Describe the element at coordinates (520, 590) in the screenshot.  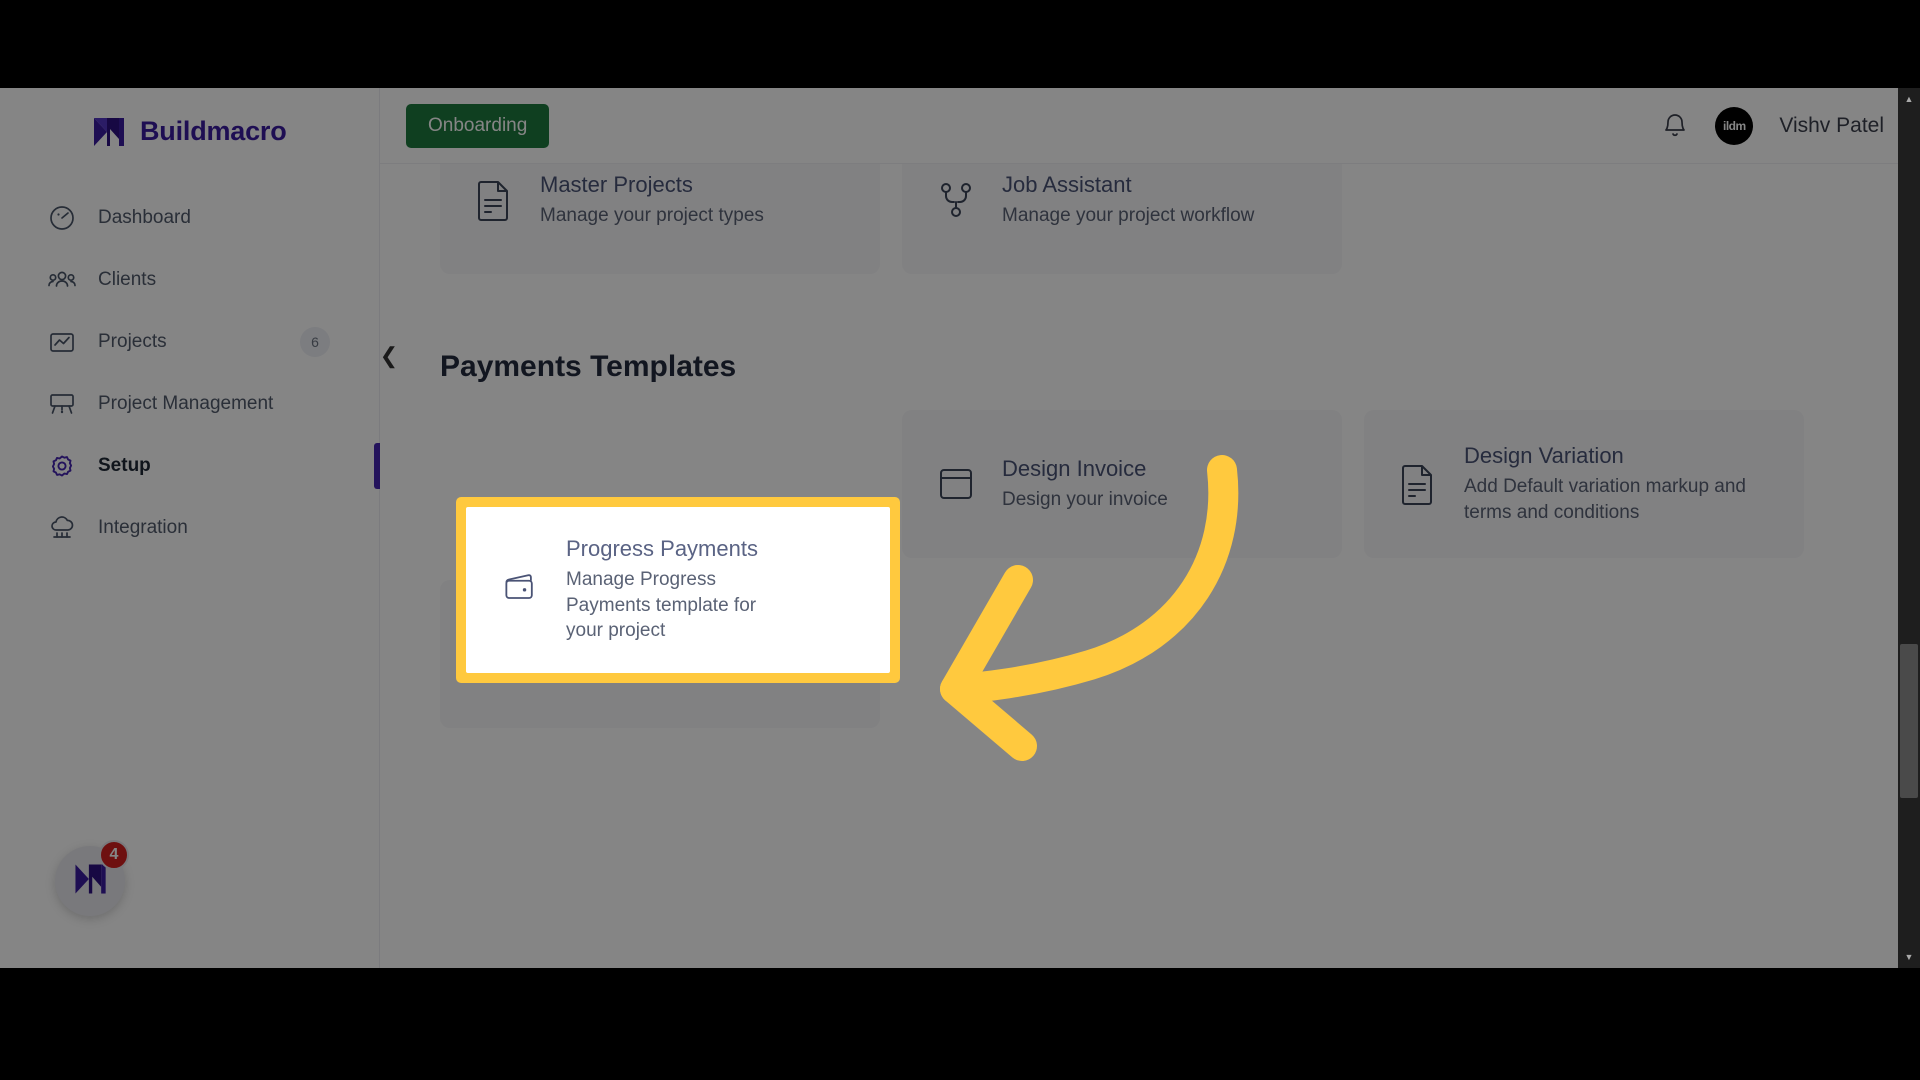
I see `wallet-icon` at that location.